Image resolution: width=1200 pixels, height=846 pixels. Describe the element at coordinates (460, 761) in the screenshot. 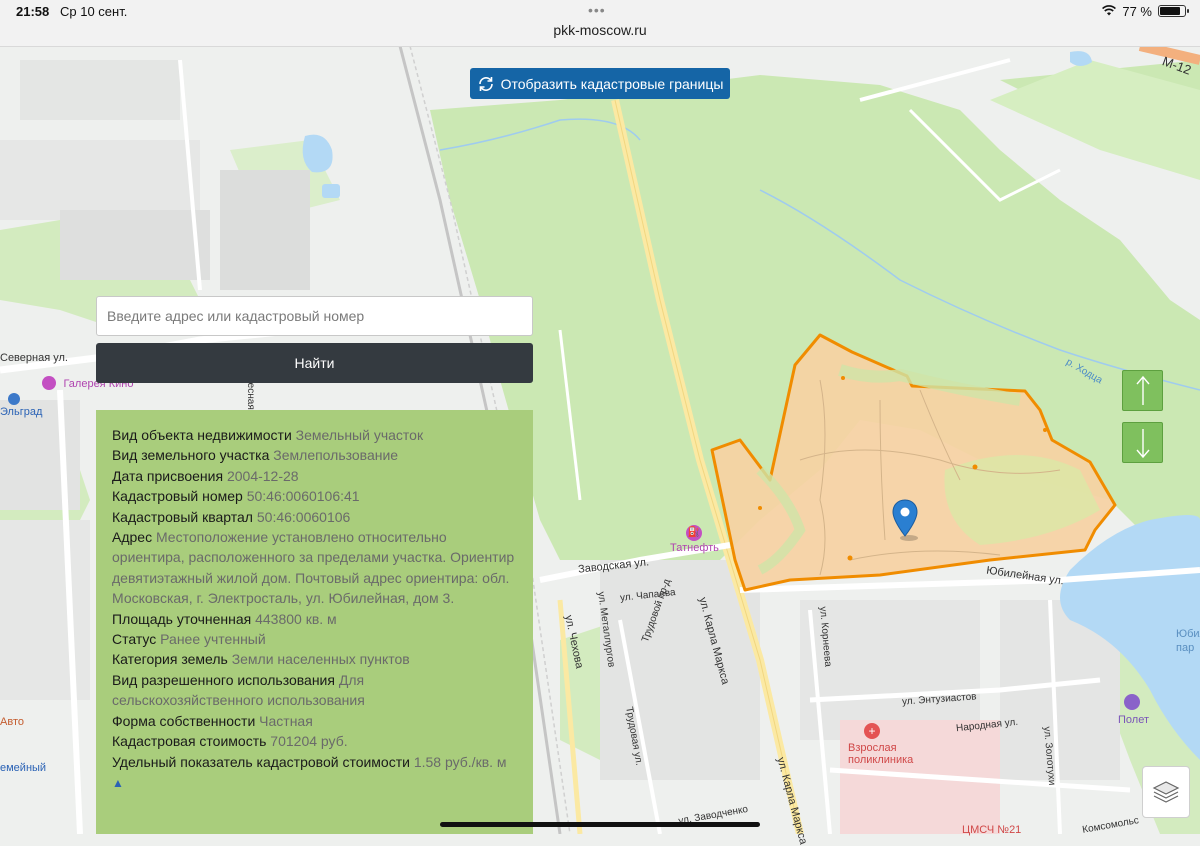

I see `info-row-value: 1.58 руб./кв. м` at that location.